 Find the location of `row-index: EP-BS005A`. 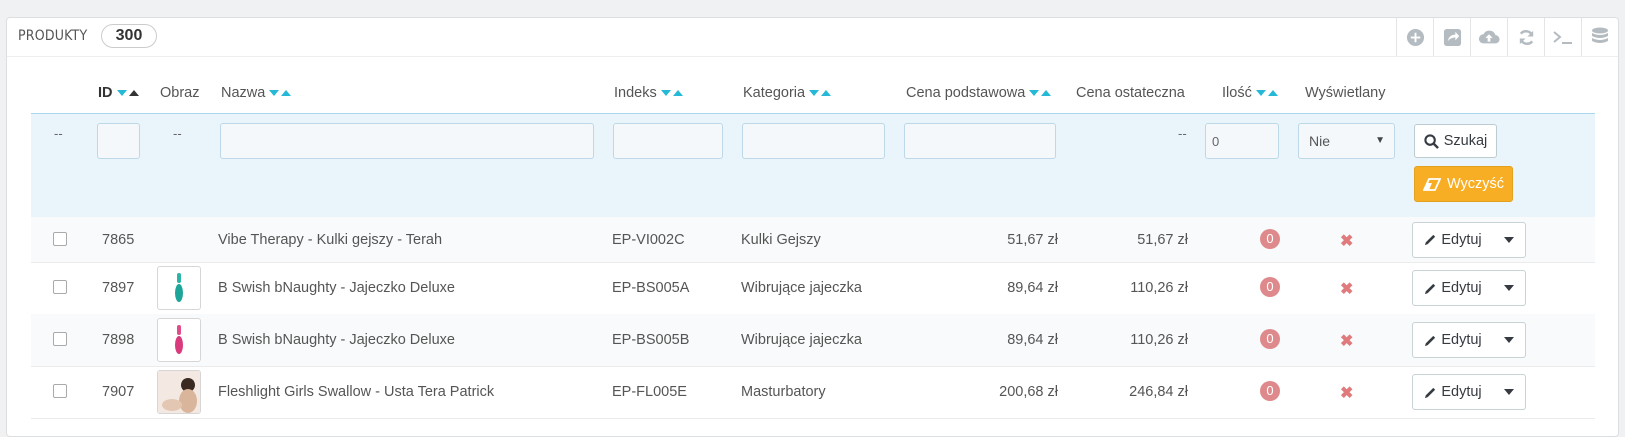

row-index: EP-BS005A is located at coordinates (651, 288).